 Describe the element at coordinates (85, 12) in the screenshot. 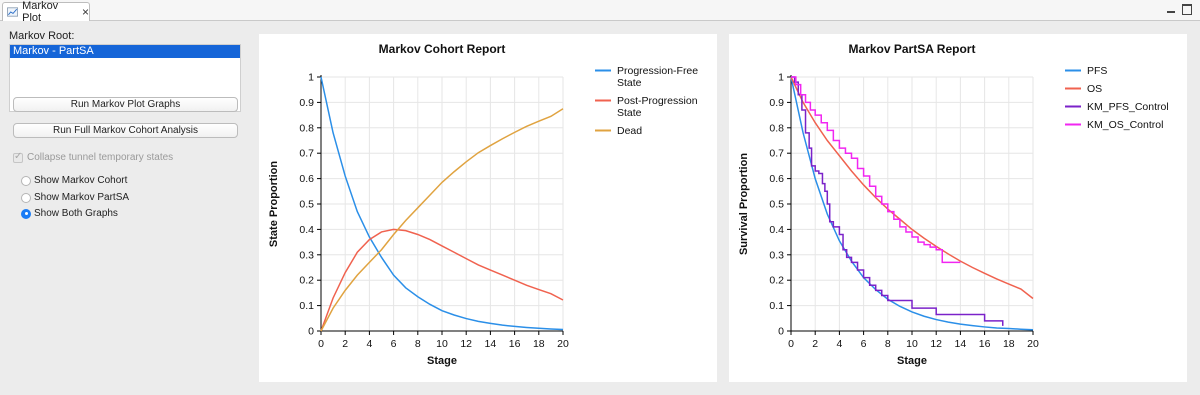

I see `close-icon: ×` at that location.